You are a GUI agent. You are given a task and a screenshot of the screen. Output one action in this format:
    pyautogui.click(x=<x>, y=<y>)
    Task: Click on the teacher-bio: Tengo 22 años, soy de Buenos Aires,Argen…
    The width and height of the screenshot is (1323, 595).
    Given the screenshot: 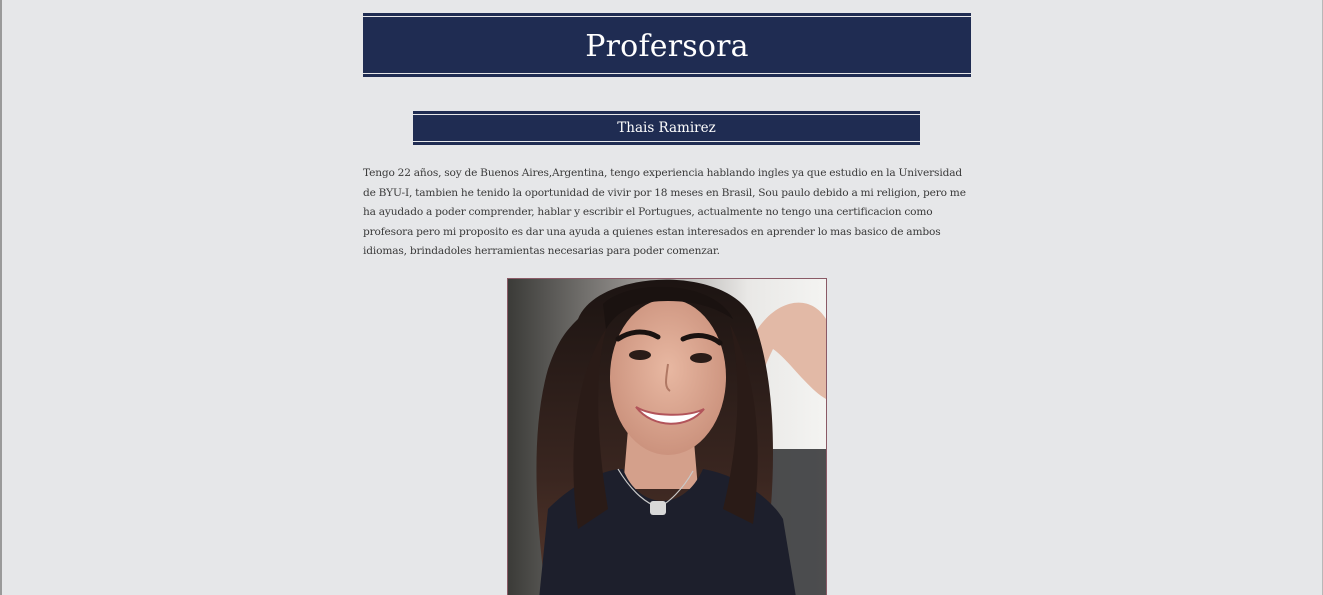 What is the action you would take?
    pyautogui.click(x=664, y=212)
    